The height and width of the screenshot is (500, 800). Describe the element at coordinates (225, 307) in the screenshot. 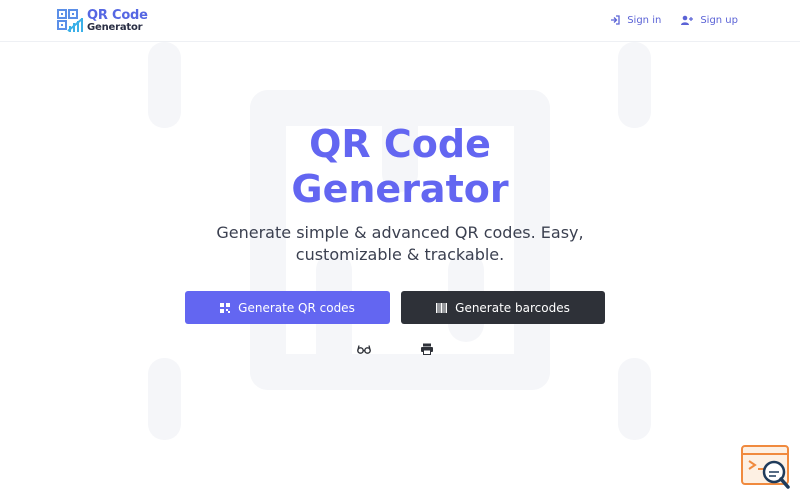

I see `qr-code-icon` at that location.